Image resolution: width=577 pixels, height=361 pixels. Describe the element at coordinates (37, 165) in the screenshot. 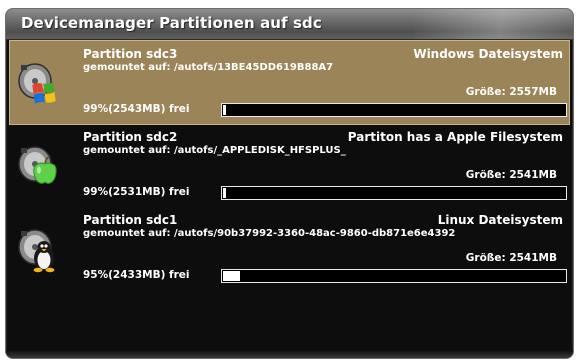

I see `apple-disk-icon` at that location.